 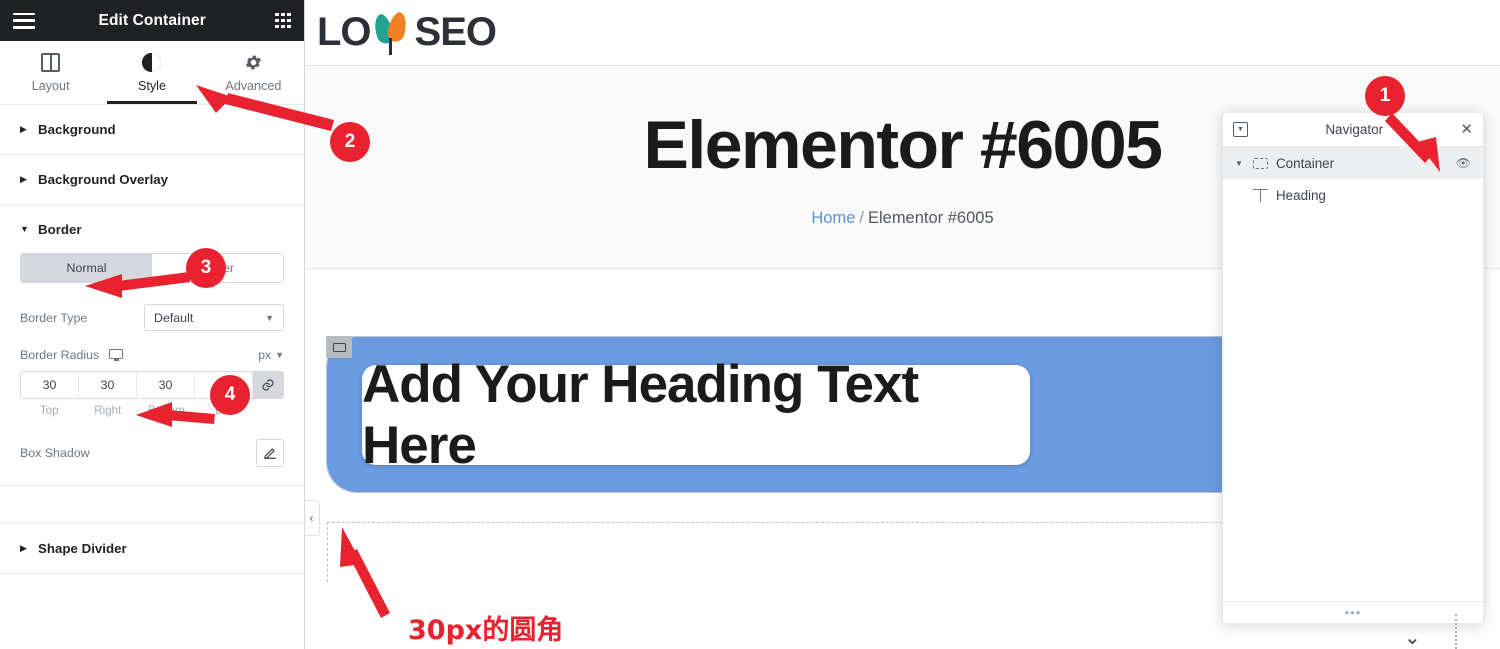 What do you see at coordinates (152, 453) in the screenshot?
I see `box-shadow-row: Box Shadow` at bounding box center [152, 453].